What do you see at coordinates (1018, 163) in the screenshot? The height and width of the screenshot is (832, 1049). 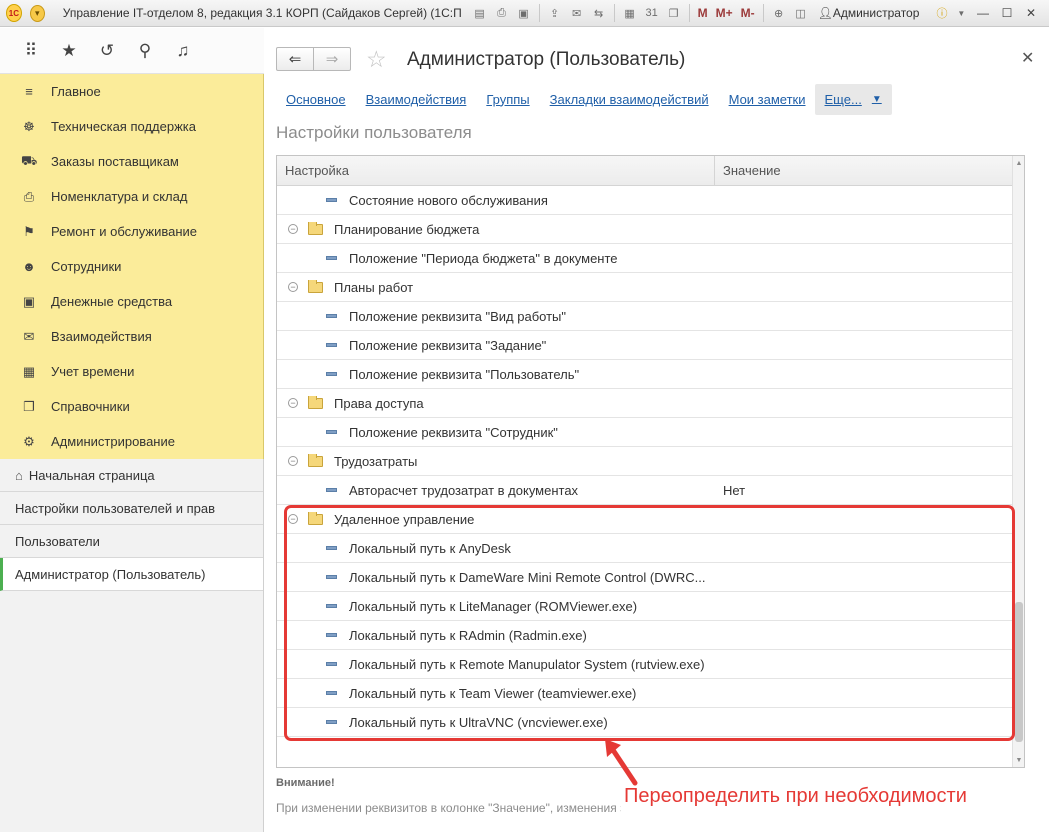 I see `scroll-up-icon: ▲` at bounding box center [1018, 163].